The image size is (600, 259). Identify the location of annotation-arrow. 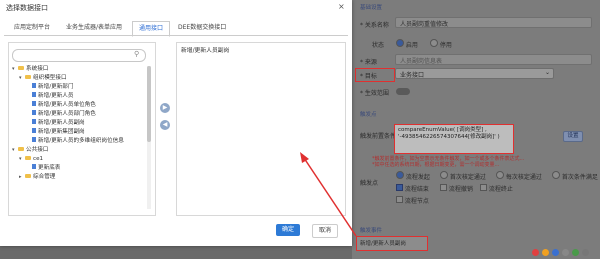
(328, 194).